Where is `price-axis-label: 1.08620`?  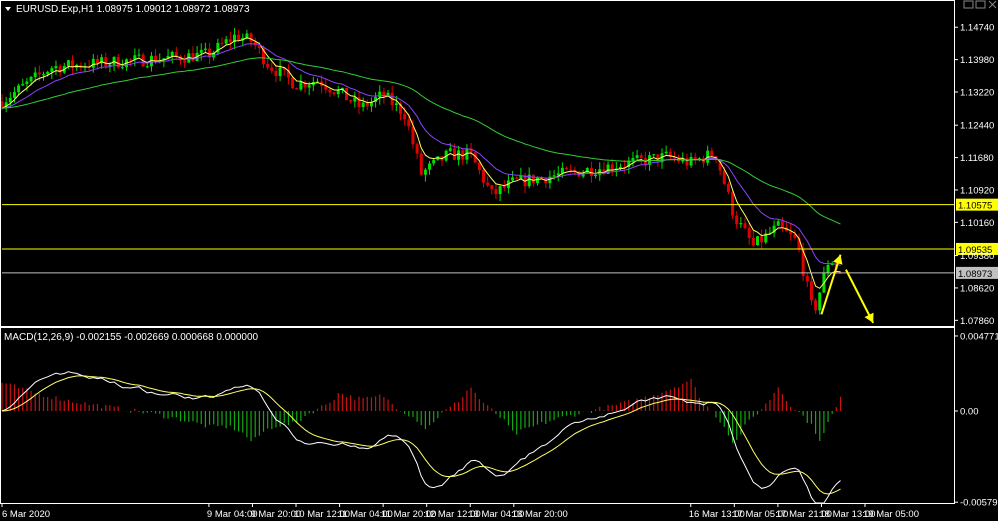 price-axis-label: 1.08620 is located at coordinates (977, 288).